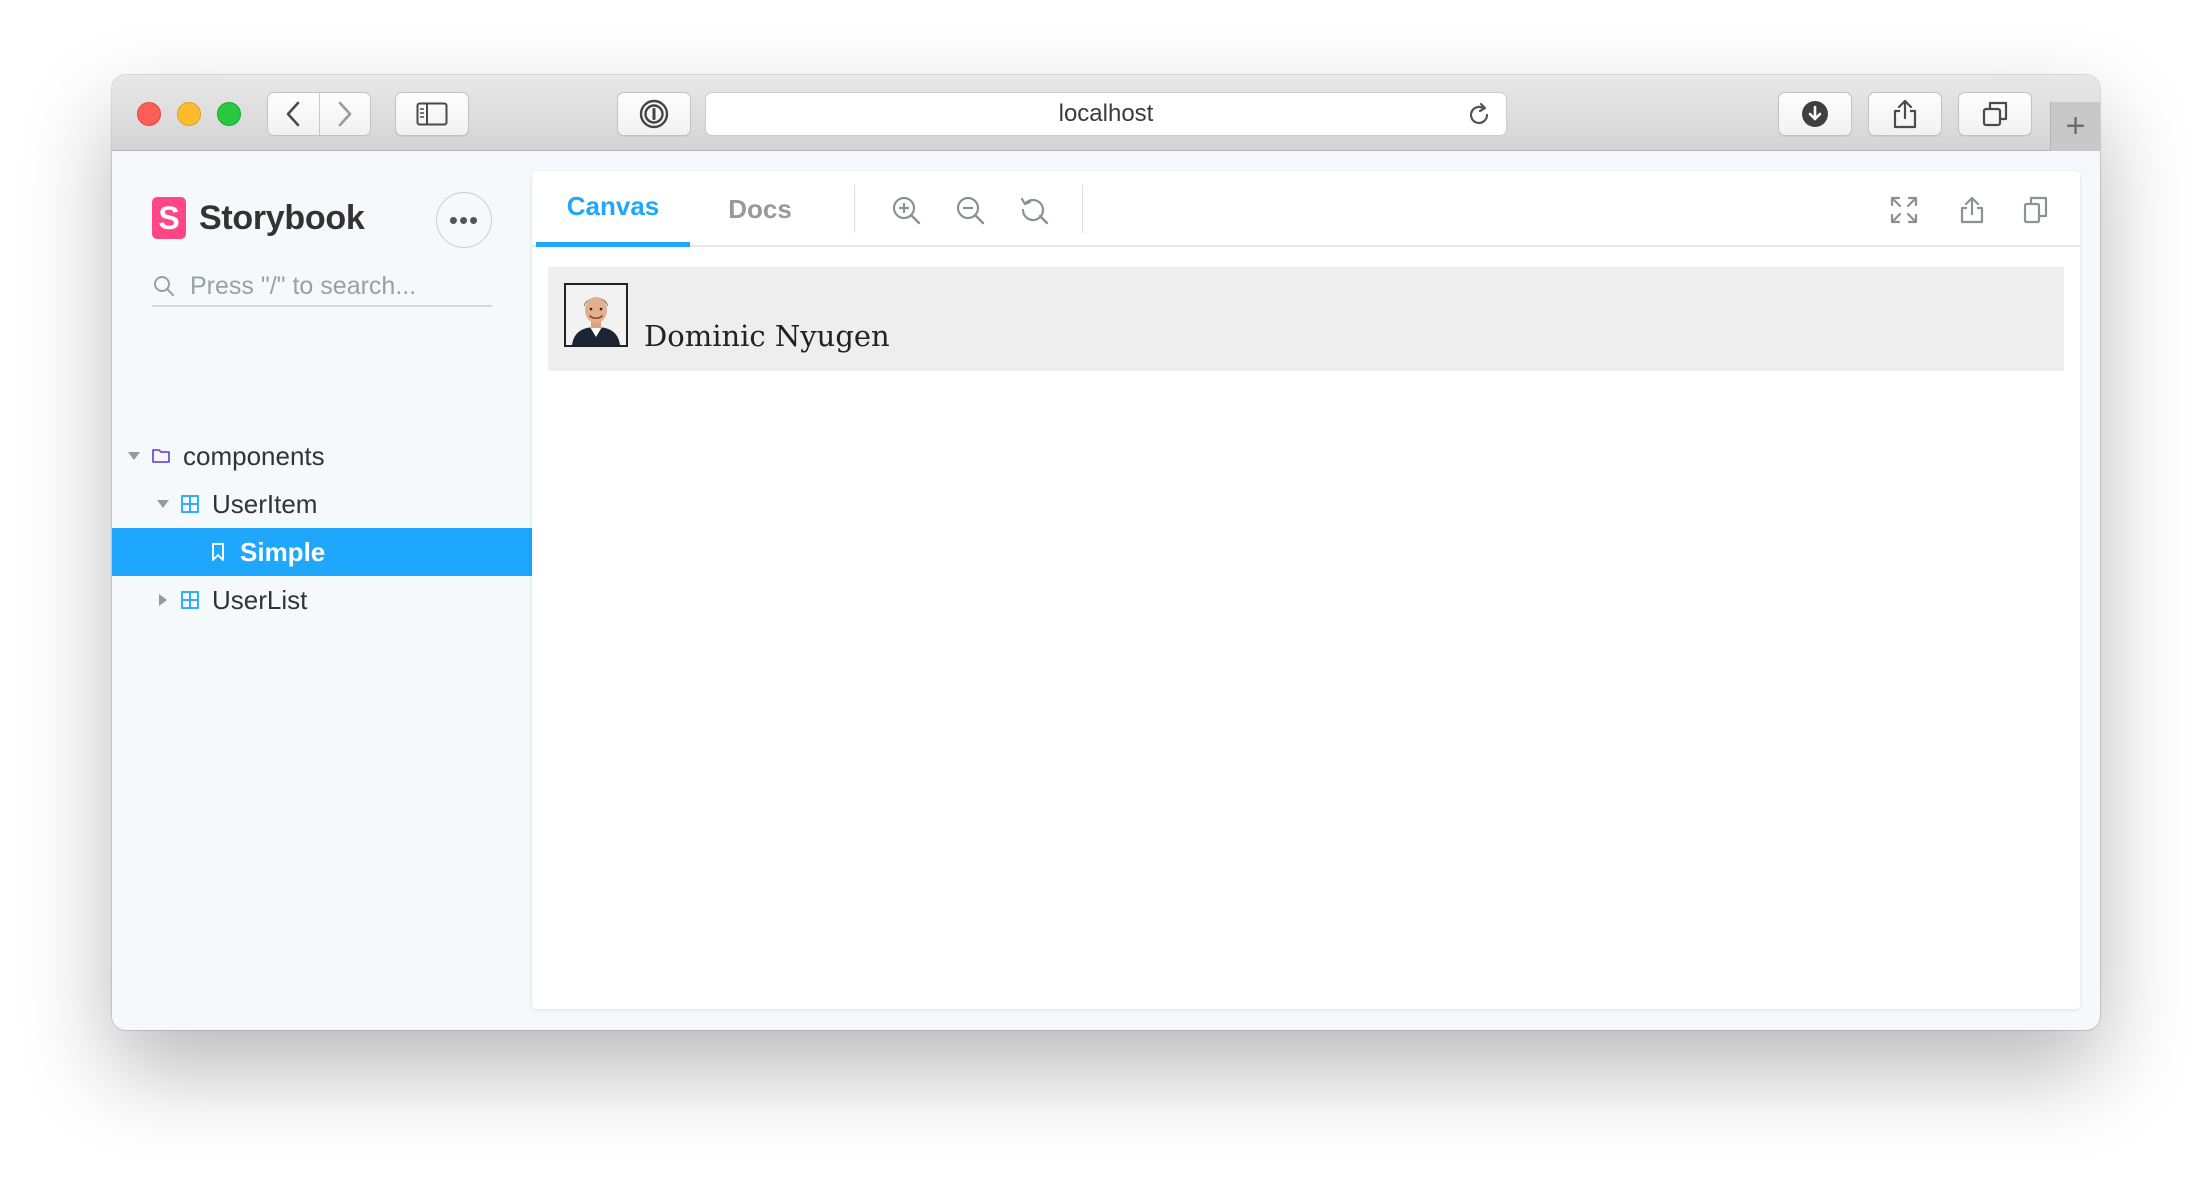 The height and width of the screenshot is (1178, 2210). What do you see at coordinates (282, 217) in the screenshot?
I see `brand-name: Storybook` at bounding box center [282, 217].